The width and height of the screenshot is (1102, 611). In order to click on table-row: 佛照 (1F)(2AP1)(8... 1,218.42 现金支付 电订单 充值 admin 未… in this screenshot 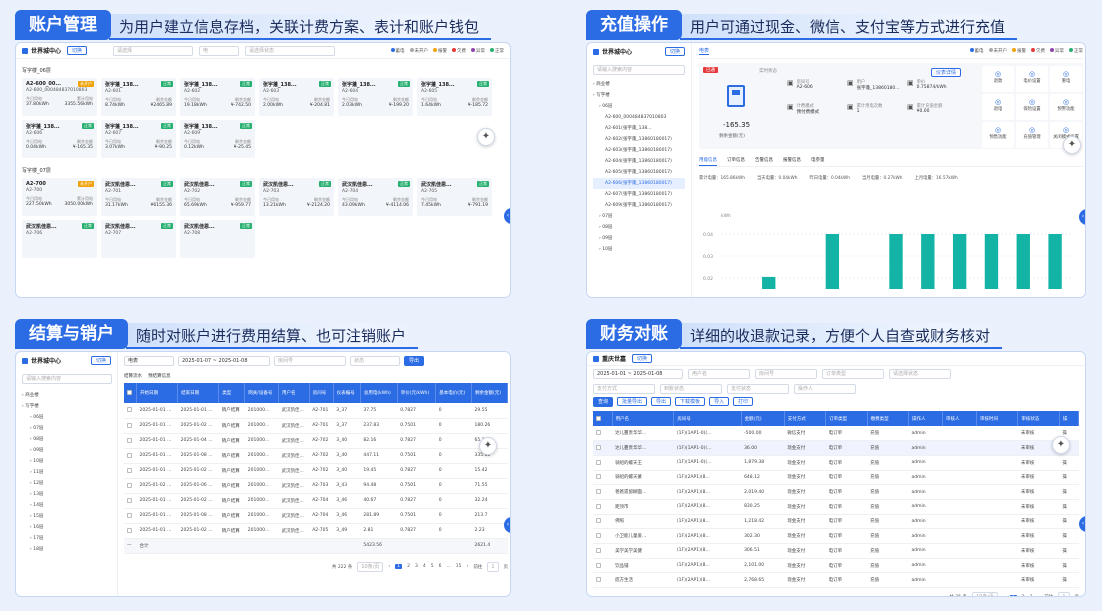, I will do `click(836, 522)`.